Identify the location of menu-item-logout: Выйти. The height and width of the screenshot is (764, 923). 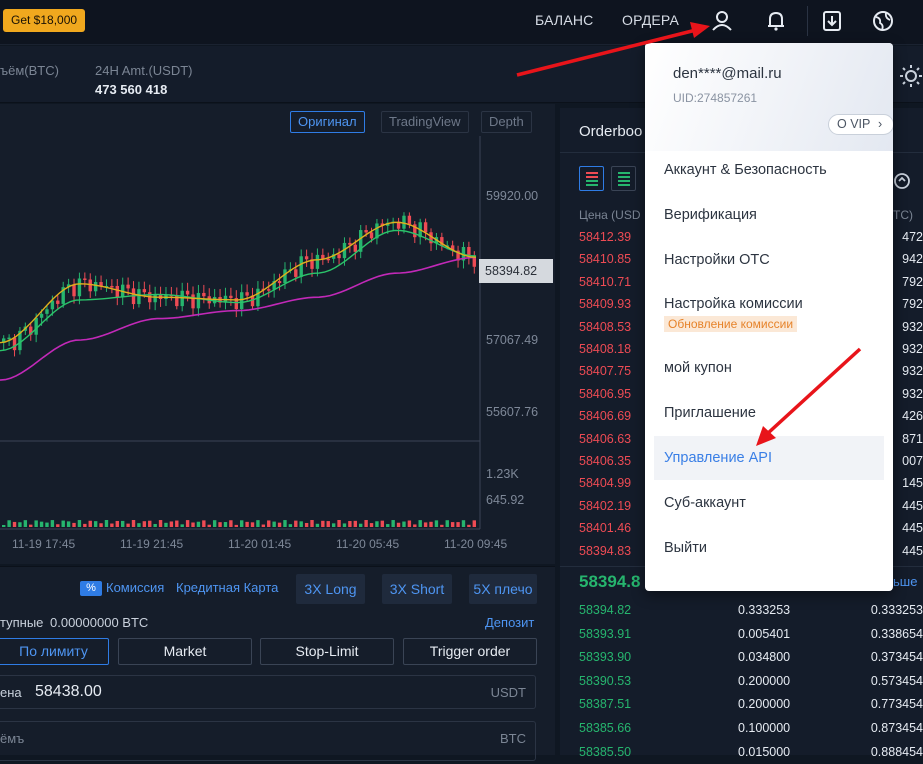
(769, 548).